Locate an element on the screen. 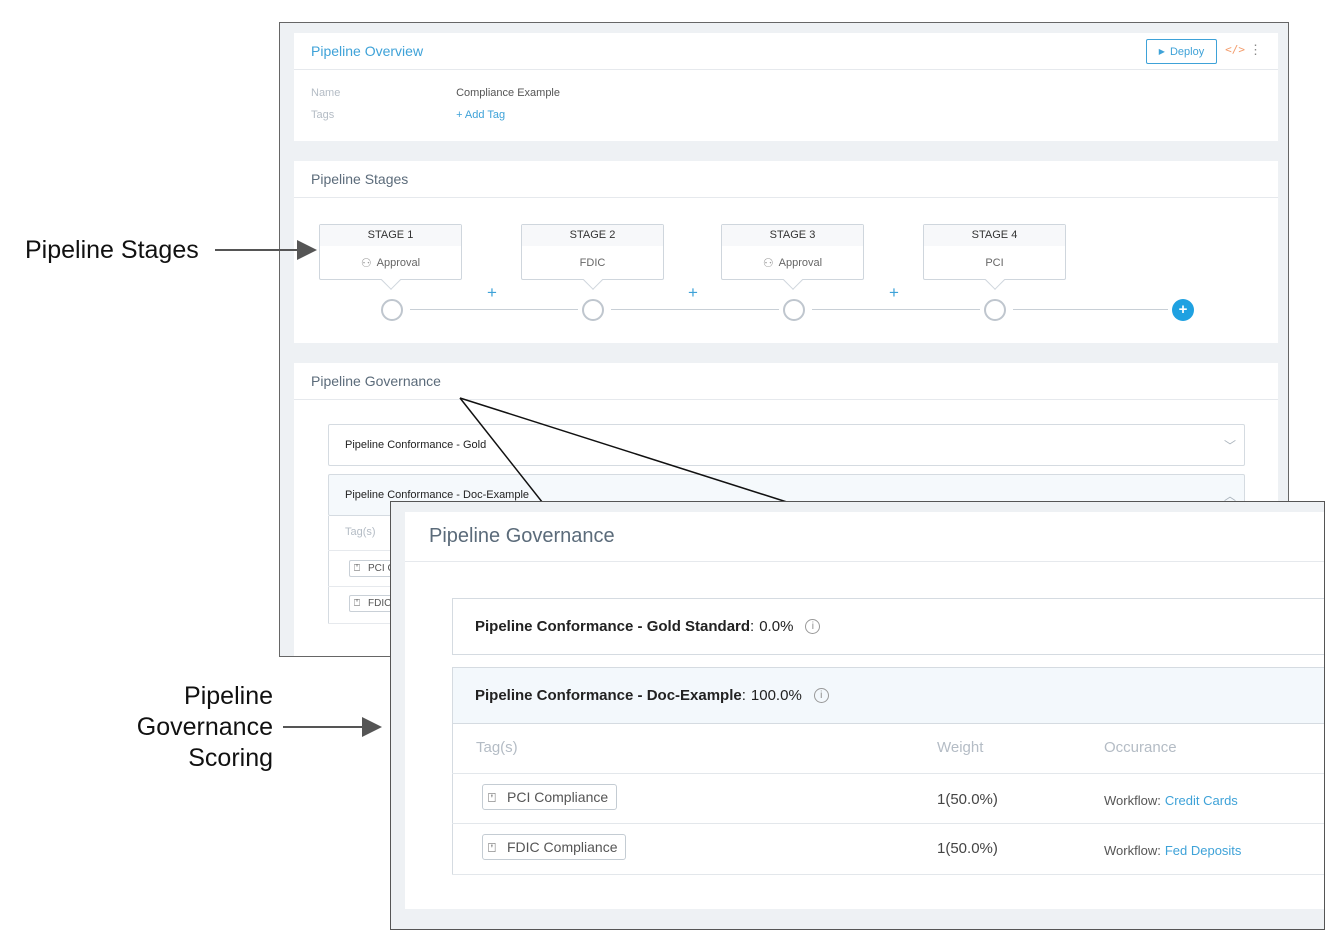 This screenshot has height=946, width=1342. stage-label: STAGE 2 is located at coordinates (592, 235).